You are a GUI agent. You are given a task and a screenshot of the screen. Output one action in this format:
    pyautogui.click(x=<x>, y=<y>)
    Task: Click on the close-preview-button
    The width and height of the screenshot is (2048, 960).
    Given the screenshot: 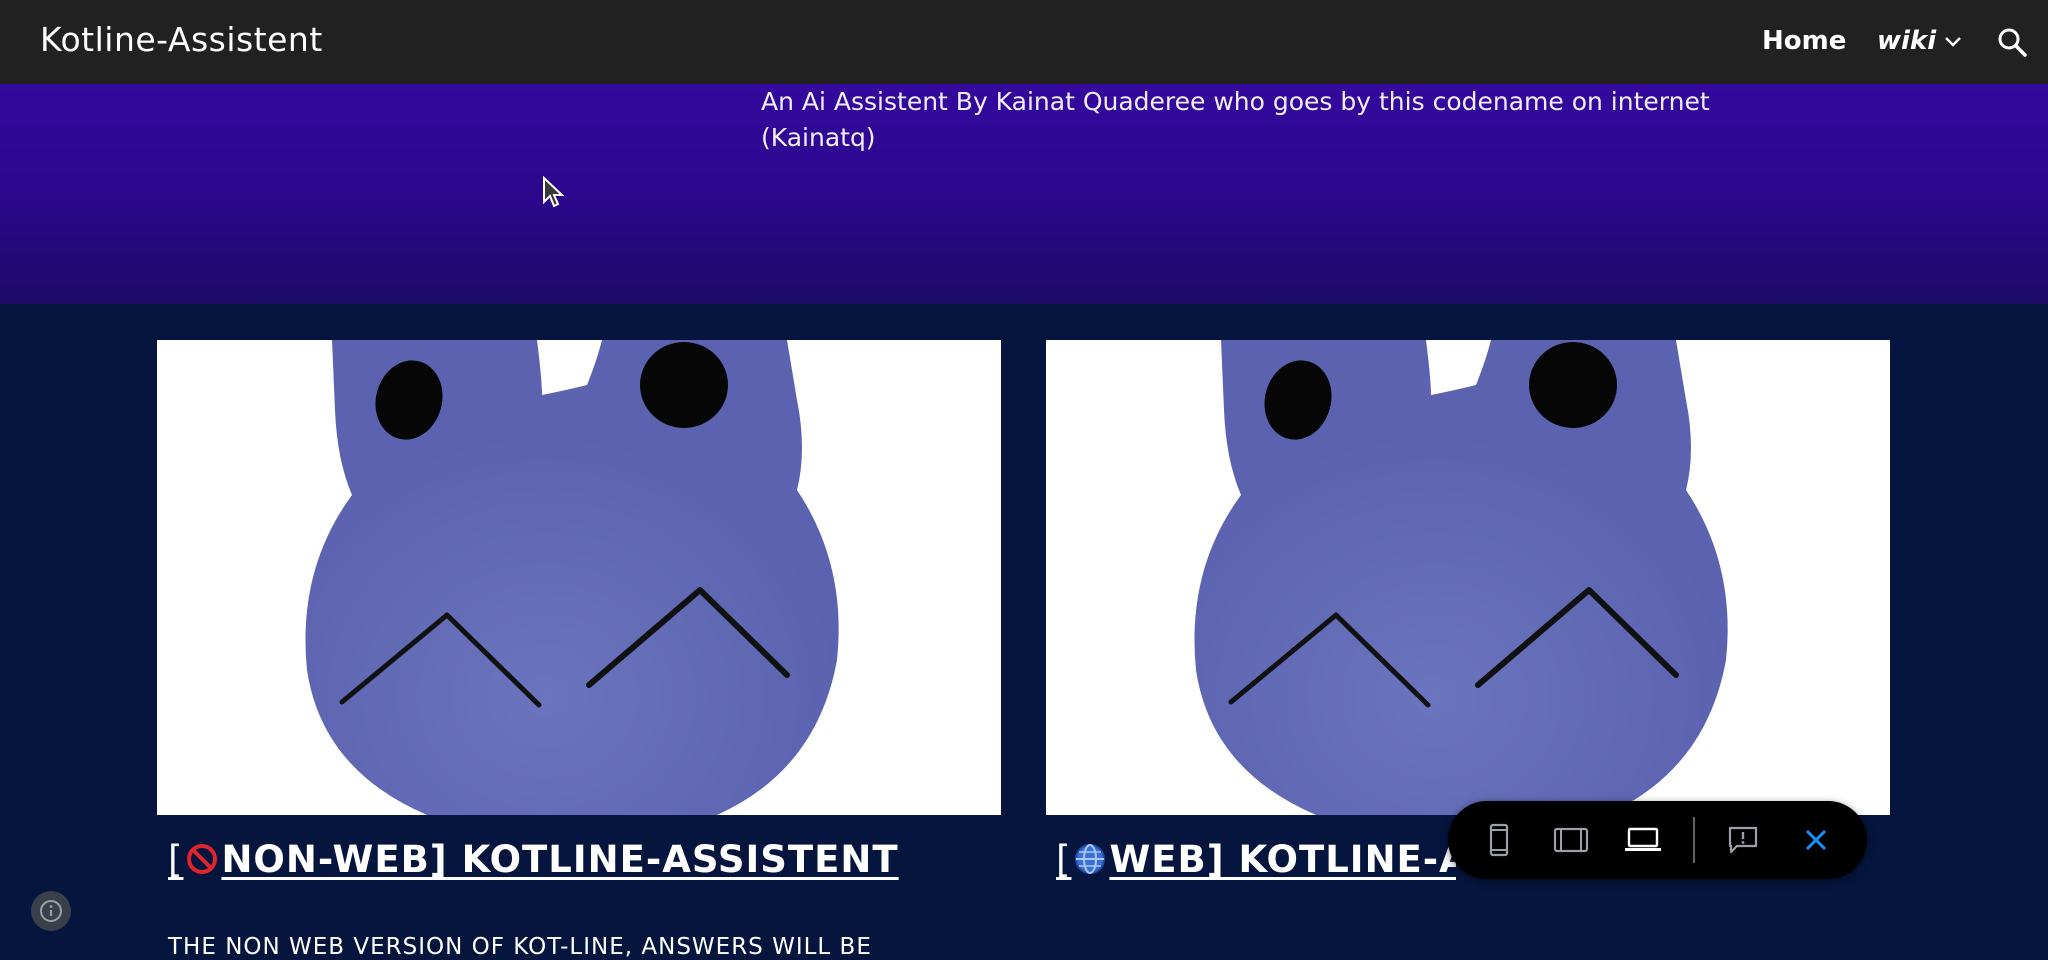 What is the action you would take?
    pyautogui.click(x=1816, y=840)
    